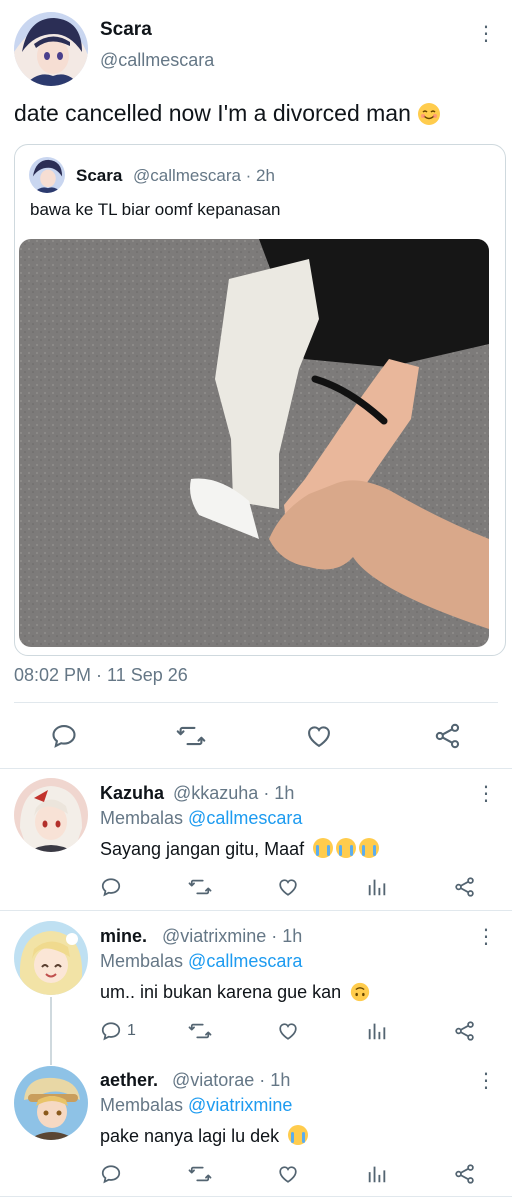  I want to click on smiling-emoji-icon, so click(429, 114).